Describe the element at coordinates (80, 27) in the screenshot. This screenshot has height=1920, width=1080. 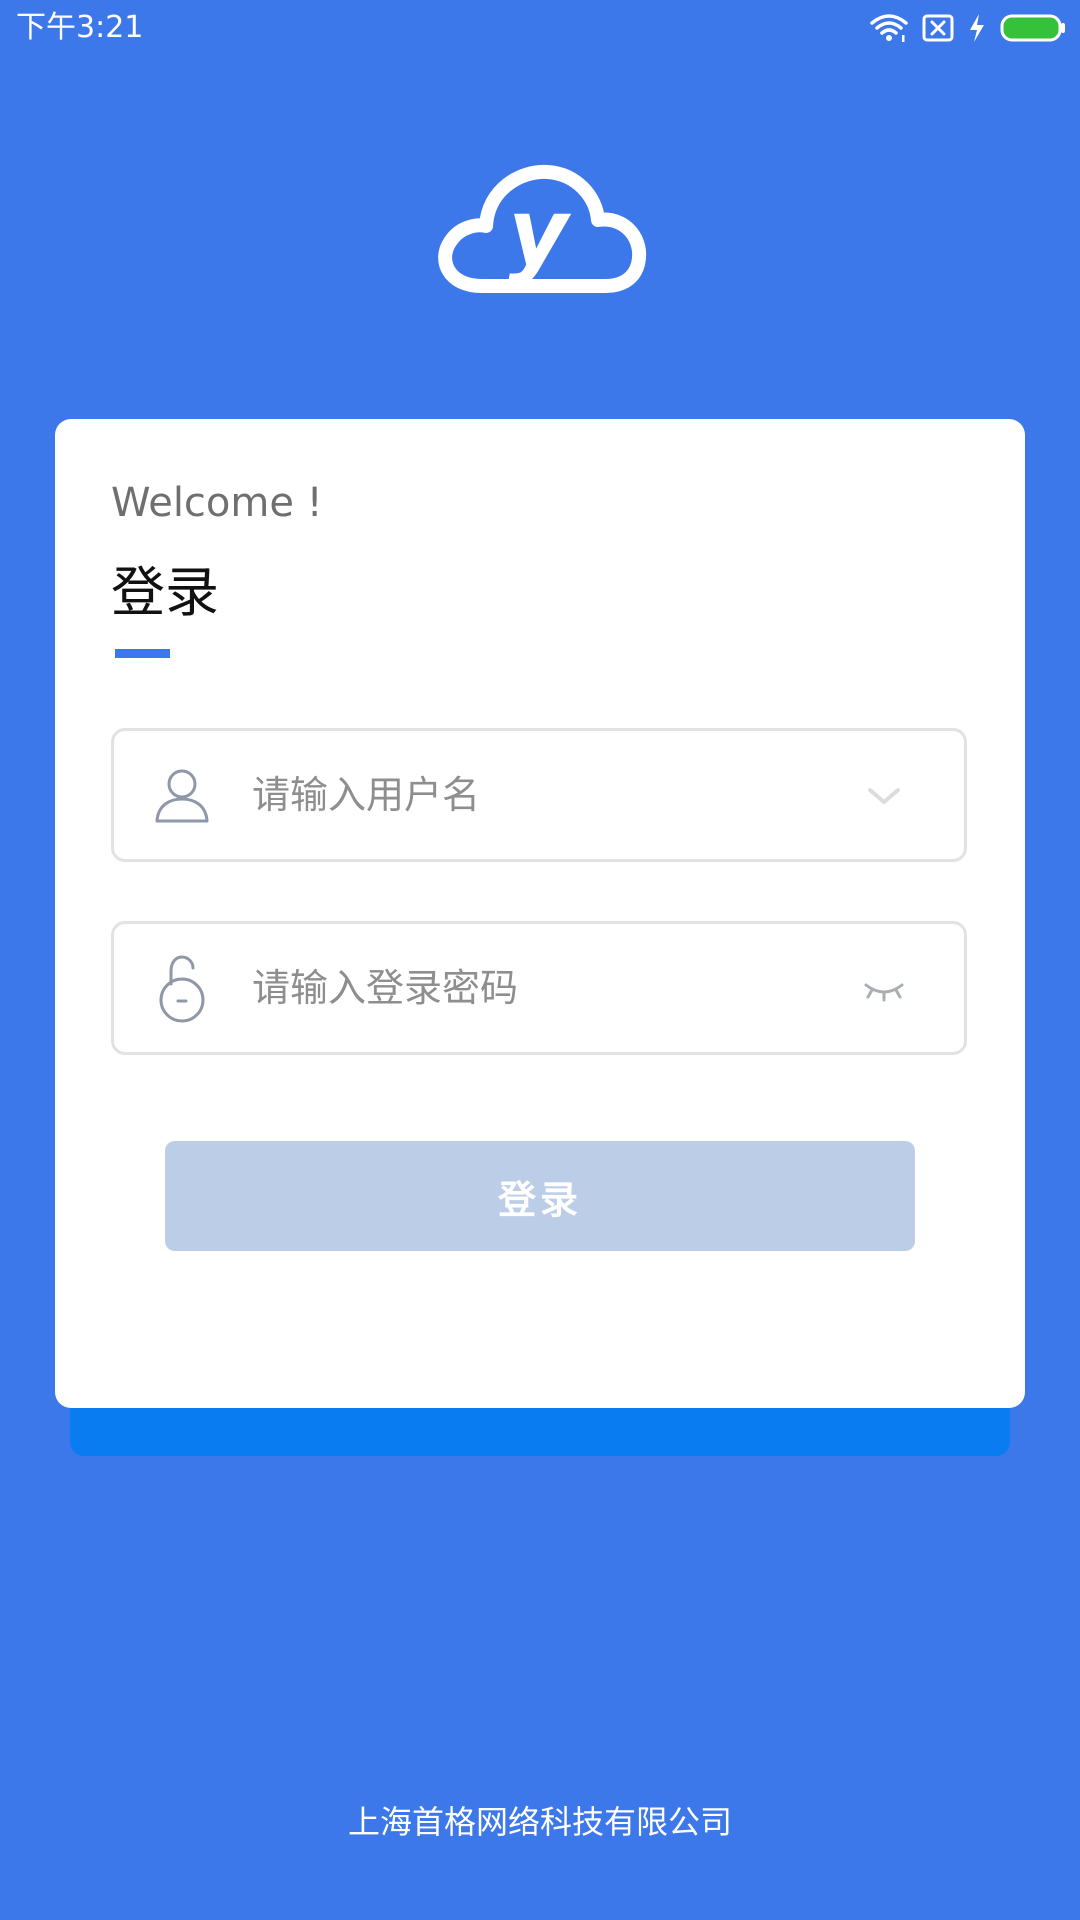
I see `status-time: 下午3:21` at that location.